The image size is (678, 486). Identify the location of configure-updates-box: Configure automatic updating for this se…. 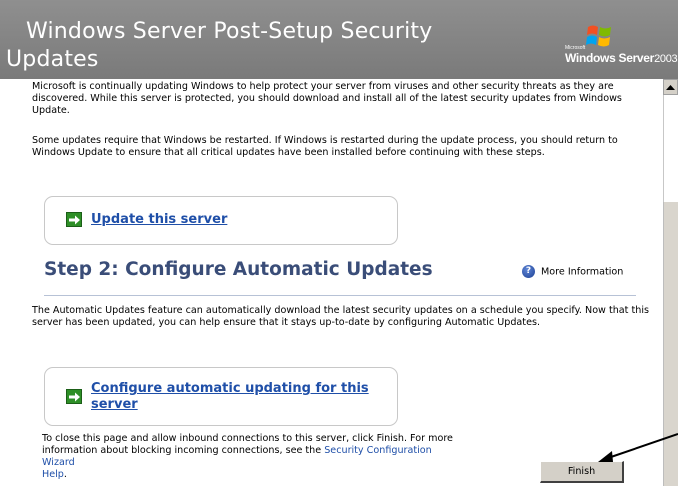
(221, 396).